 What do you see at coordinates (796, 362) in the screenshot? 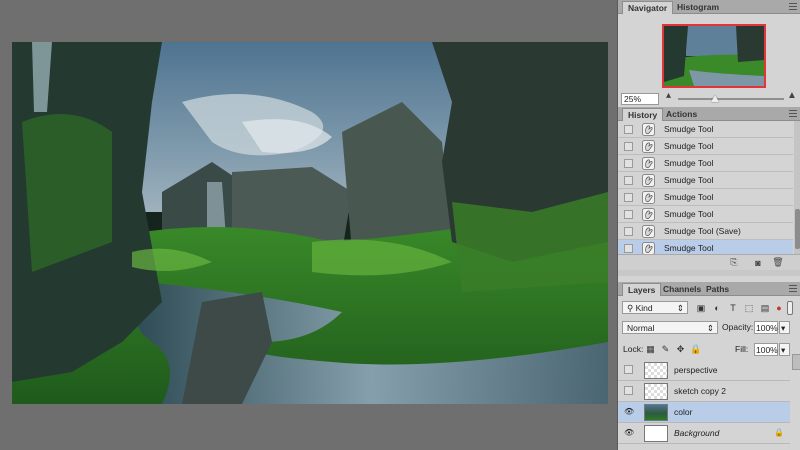
I see `layers-scrollbar` at bounding box center [796, 362].